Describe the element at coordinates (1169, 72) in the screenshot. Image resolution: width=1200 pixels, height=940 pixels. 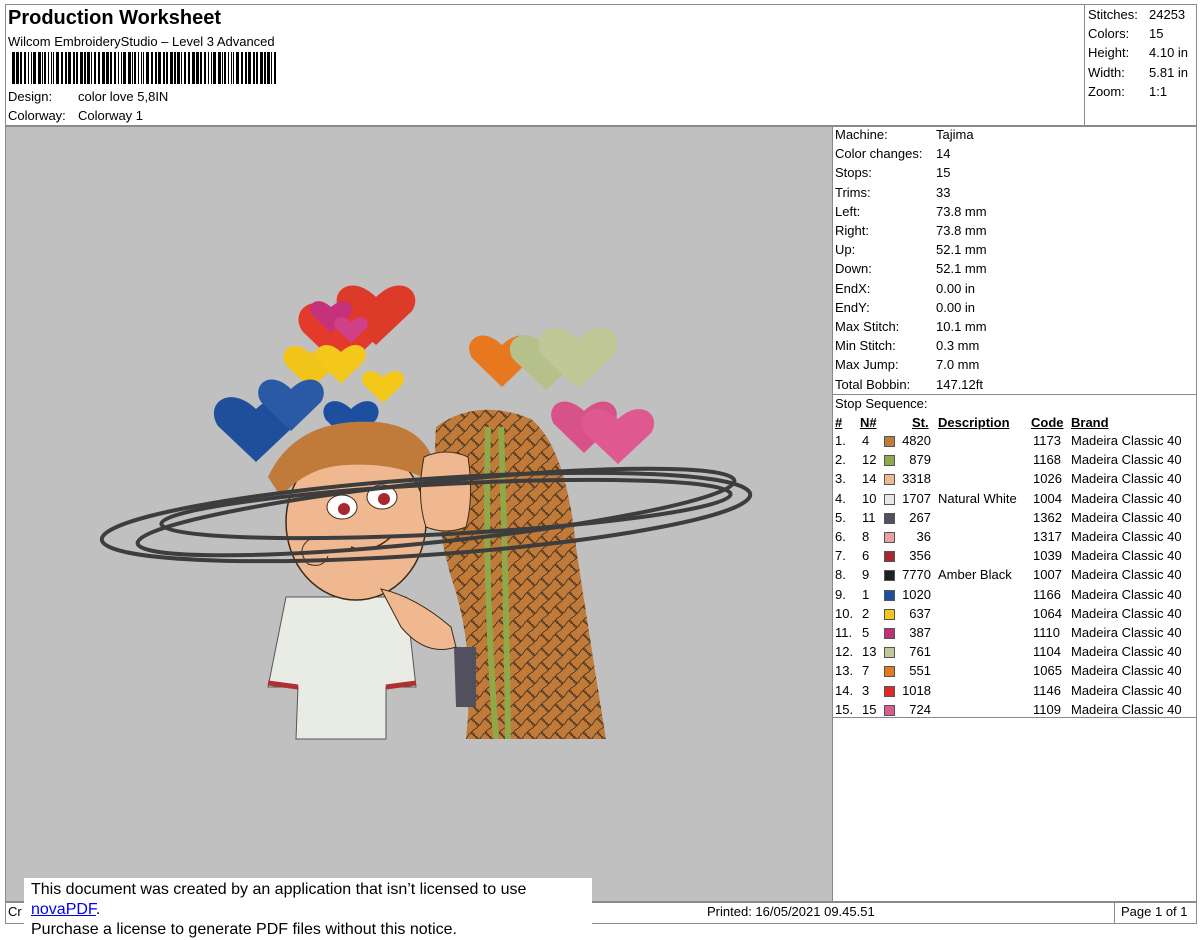
I see `summary-value: 5.81 in` at that location.